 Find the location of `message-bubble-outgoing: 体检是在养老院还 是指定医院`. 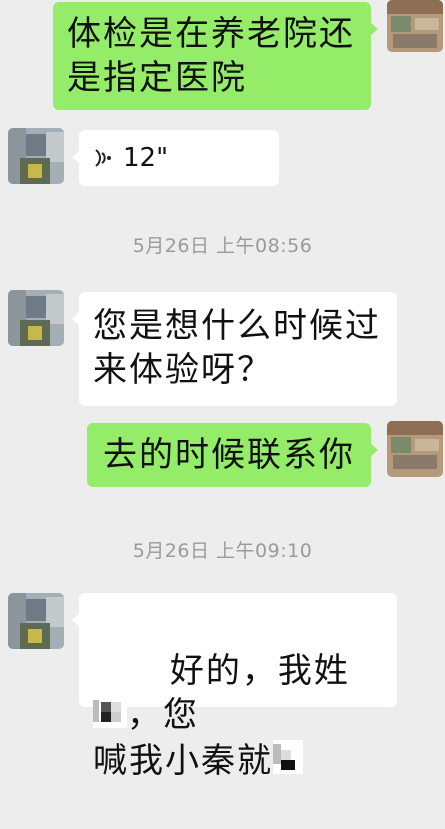

message-bubble-outgoing: 体检是在养老院还 是指定医院 is located at coordinates (215, 56).